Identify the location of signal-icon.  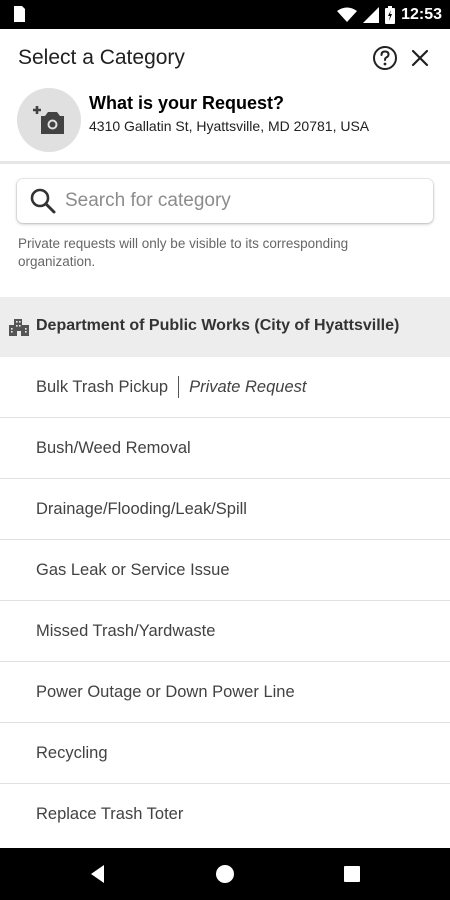
(371, 14).